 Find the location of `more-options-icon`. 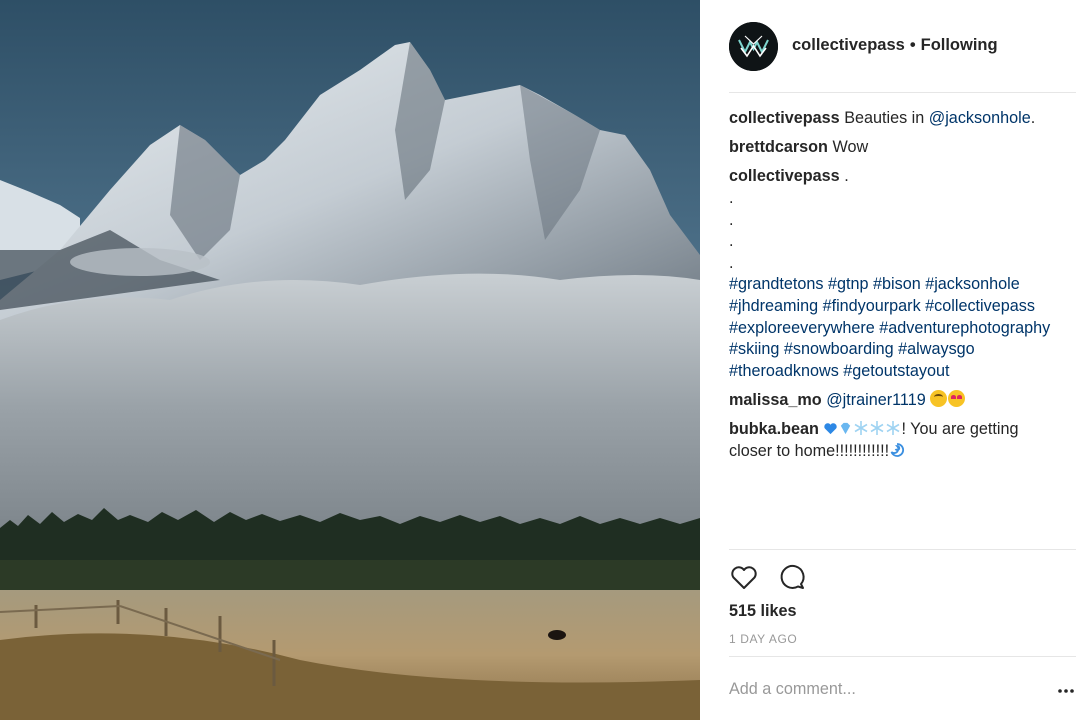

more-options-icon is located at coordinates (1066, 691).